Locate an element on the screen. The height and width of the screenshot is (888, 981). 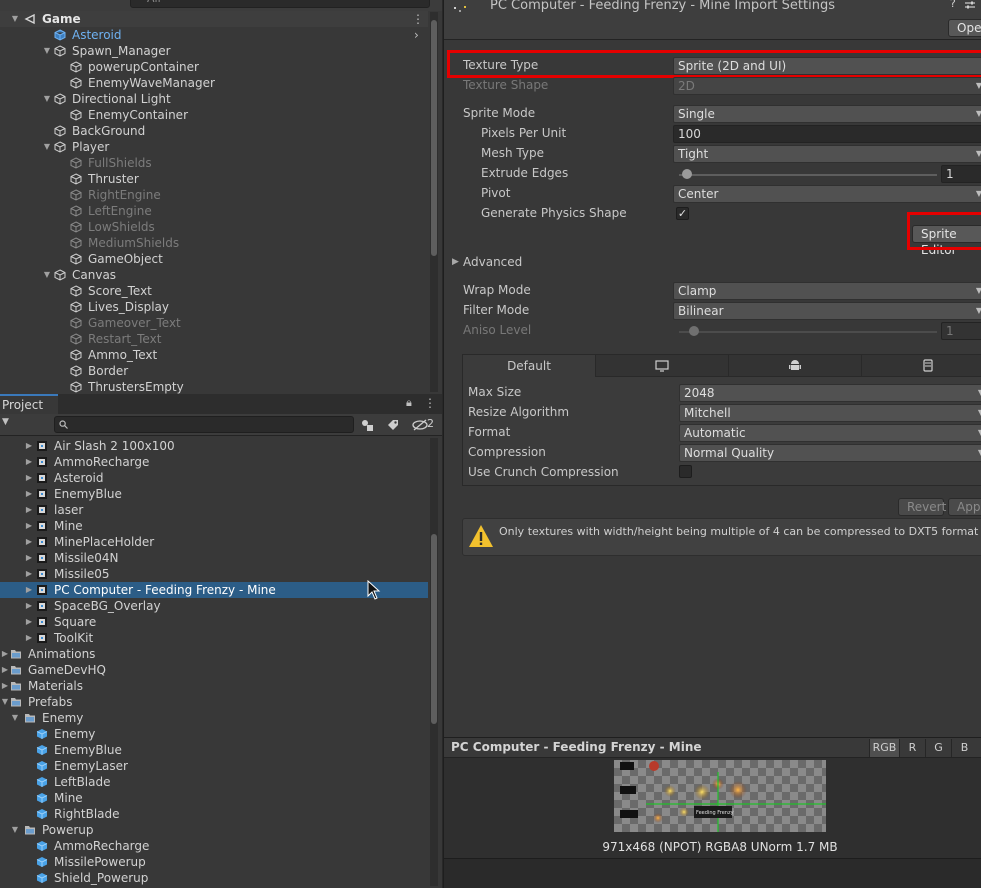
hidden-packages-icon is located at coordinates (420, 425).